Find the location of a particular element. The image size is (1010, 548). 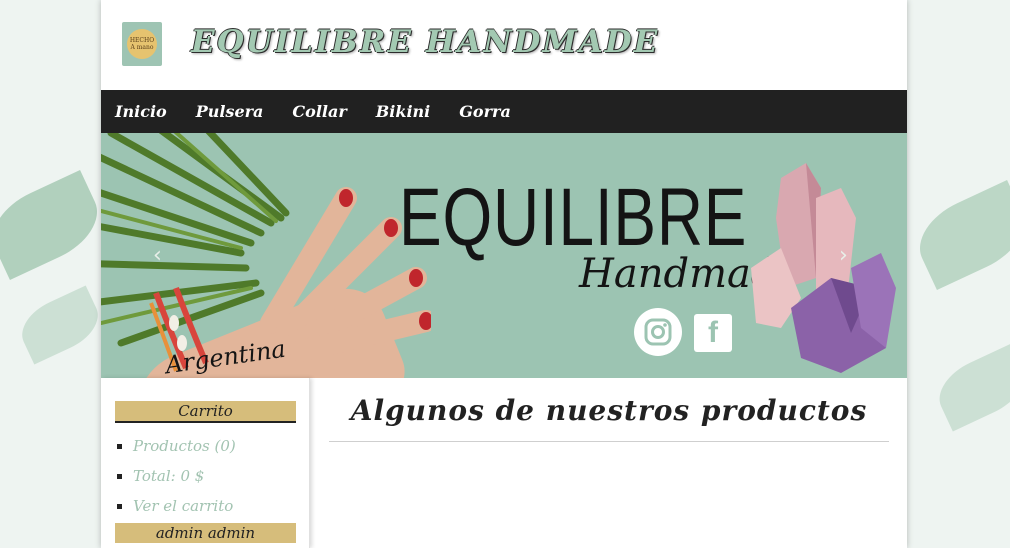

cart-products-link: Productos (0) is located at coordinates (213, 446).